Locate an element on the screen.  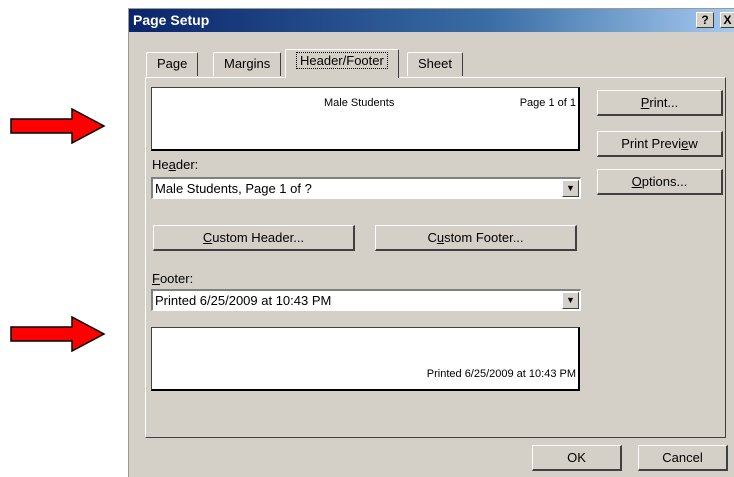
print-preview-button: Print Preview is located at coordinates (660, 144).